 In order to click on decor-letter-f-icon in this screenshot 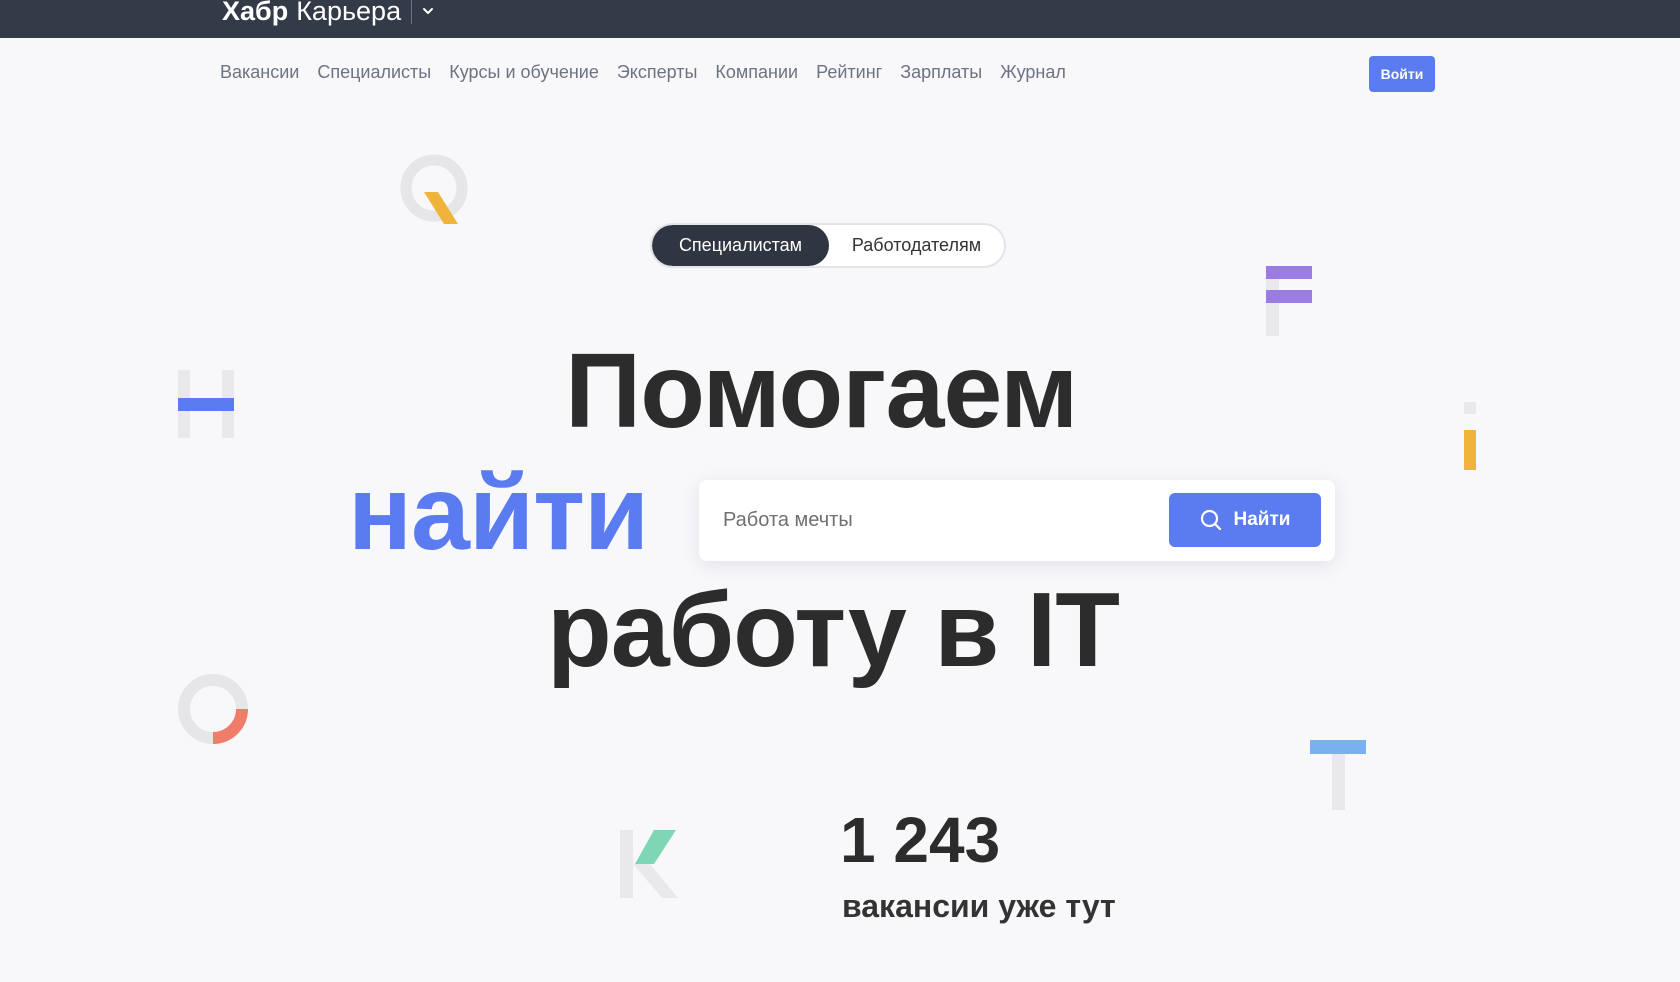, I will do `click(1289, 301)`.